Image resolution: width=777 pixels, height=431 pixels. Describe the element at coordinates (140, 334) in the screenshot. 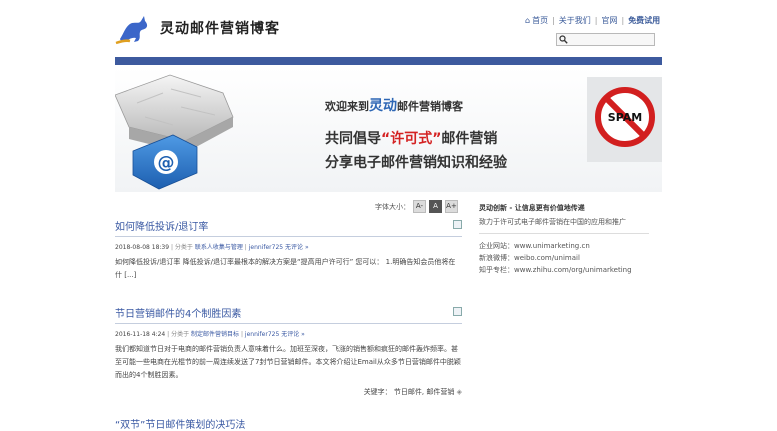

I see `post-date: 2016-11-18 4:24` at that location.